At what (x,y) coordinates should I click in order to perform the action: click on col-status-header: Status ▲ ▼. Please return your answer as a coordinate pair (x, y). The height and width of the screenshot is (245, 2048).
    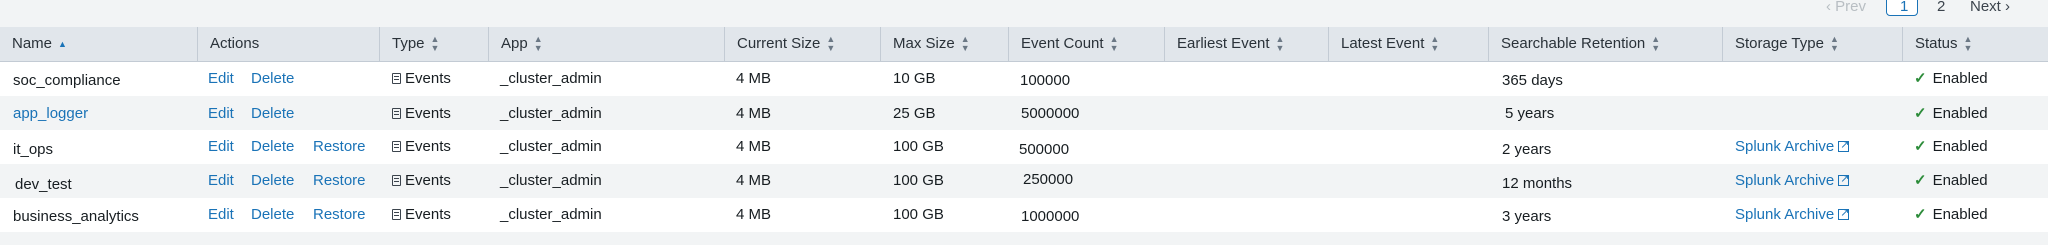
    Looking at the image, I should click on (1975, 44).